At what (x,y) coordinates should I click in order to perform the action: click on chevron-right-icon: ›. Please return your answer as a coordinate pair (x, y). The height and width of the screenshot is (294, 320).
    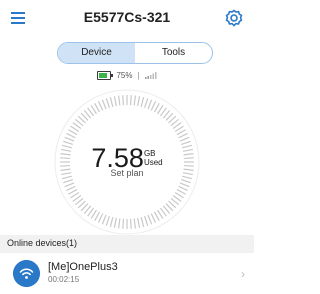
    Looking at the image, I should click on (243, 274).